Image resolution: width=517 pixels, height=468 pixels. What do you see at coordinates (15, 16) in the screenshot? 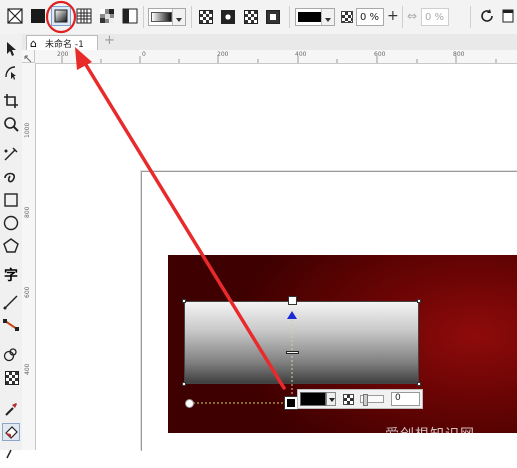
I see `no-fill-icon` at bounding box center [15, 16].